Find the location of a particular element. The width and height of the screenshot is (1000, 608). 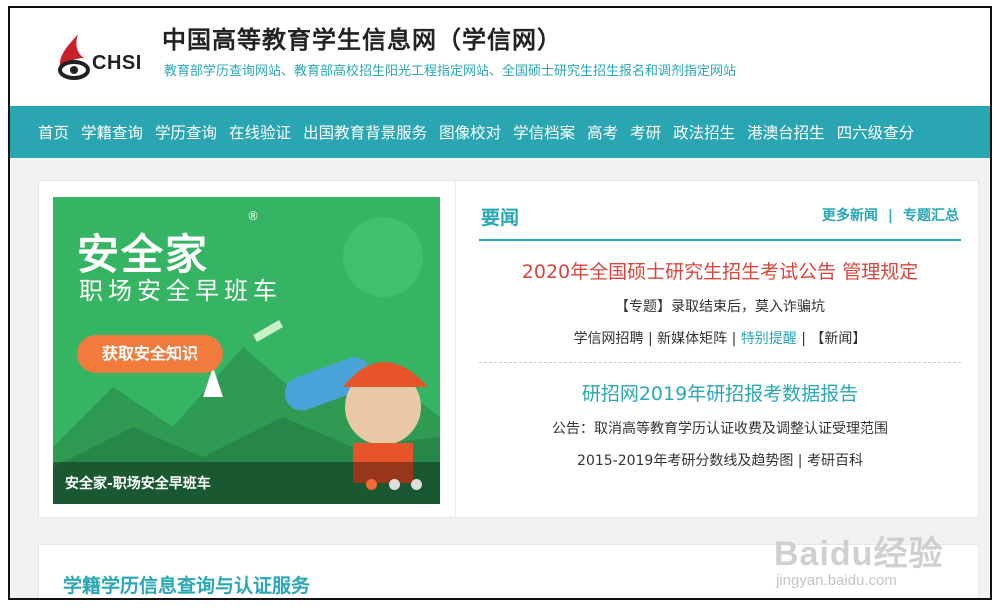

baidu-watermark: Baidu经验 jingyan.baidu.com is located at coordinates (880, 557).